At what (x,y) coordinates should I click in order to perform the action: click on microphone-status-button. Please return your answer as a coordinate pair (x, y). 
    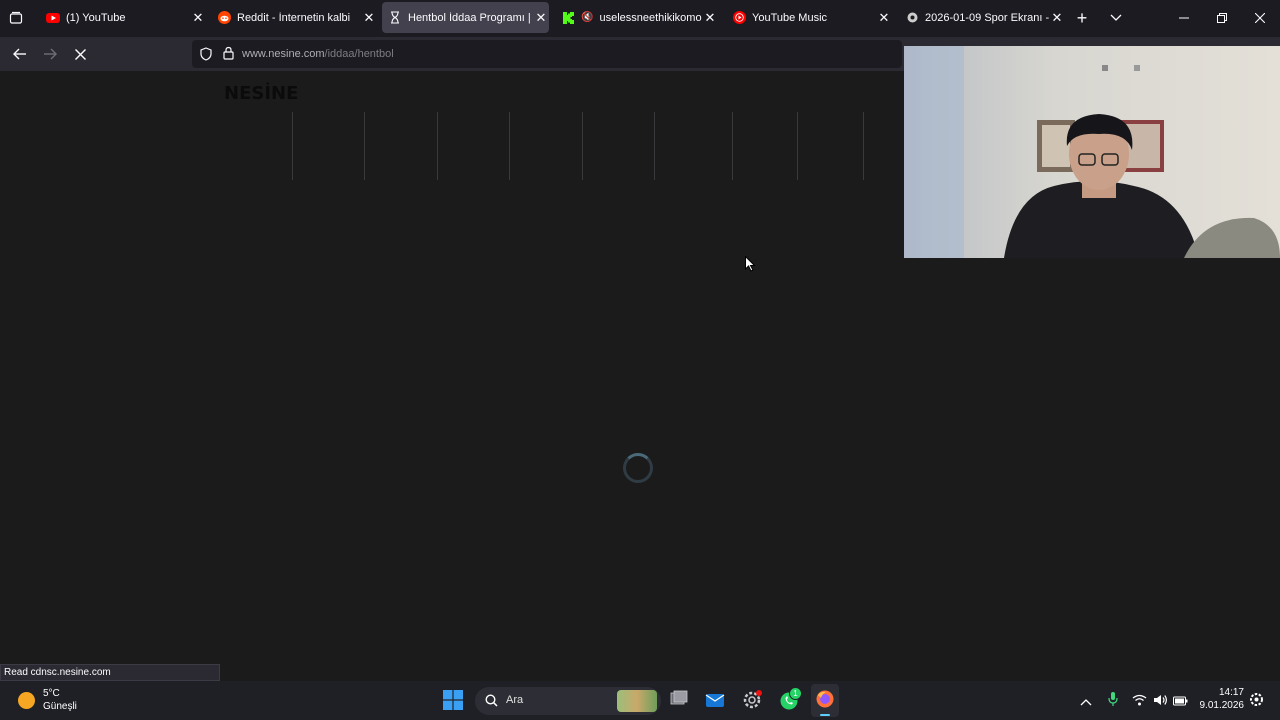
    Looking at the image, I should click on (1114, 700).